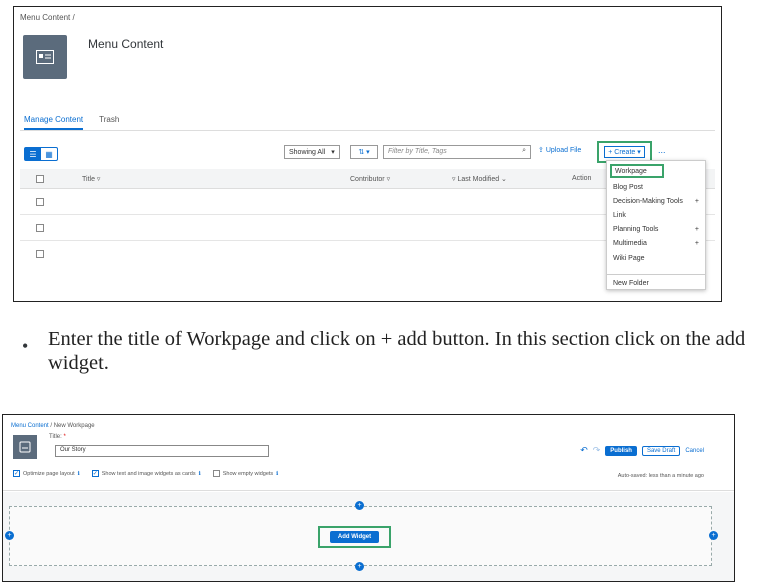 The width and height of the screenshot is (770, 587). I want to click on search-placeholder: Filter by Title, Tags, so click(417, 151).